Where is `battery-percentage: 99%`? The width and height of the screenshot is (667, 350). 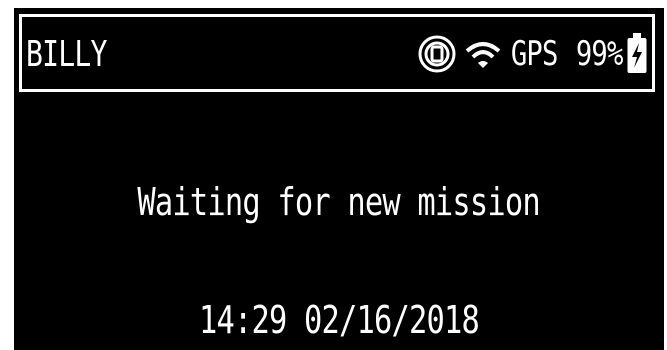 battery-percentage: 99% is located at coordinates (599, 54).